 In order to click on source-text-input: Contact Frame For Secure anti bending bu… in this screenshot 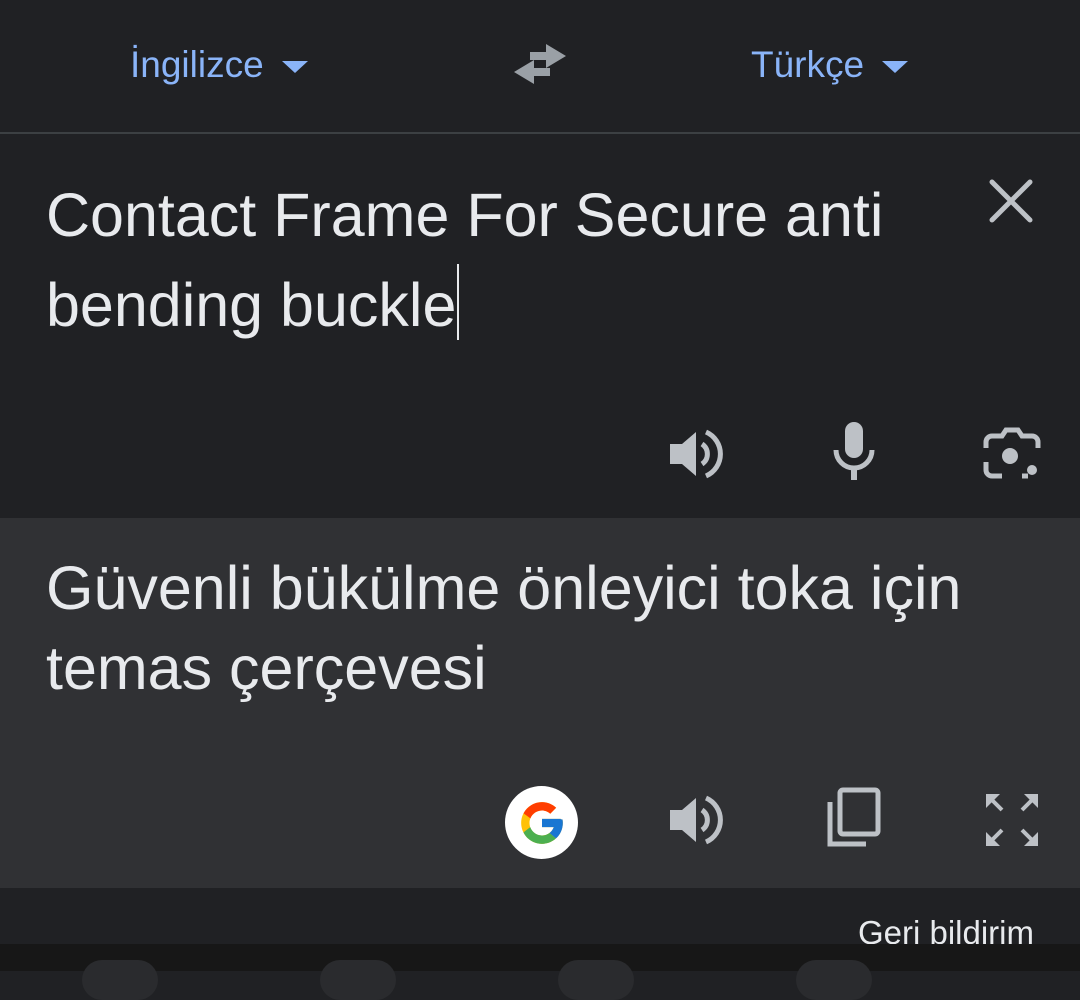, I will do `click(476, 260)`.